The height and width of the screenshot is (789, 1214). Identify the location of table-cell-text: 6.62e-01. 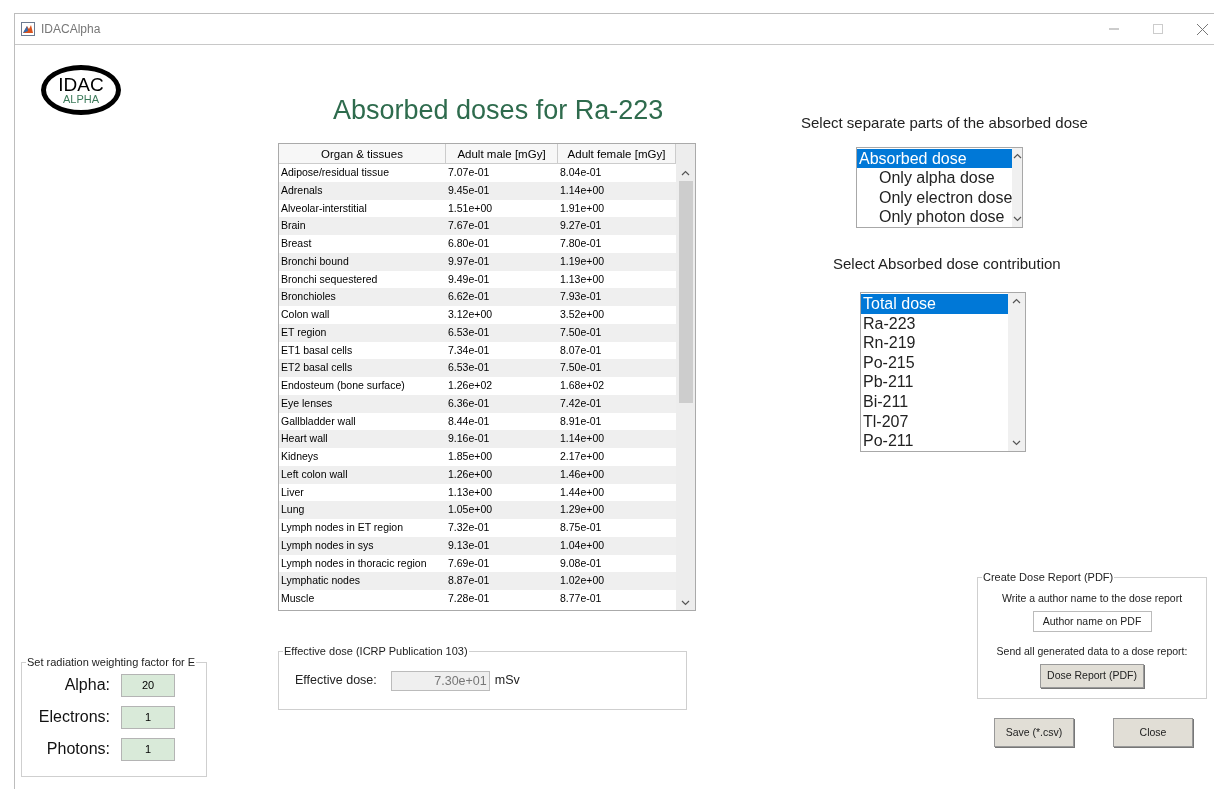
(469, 297).